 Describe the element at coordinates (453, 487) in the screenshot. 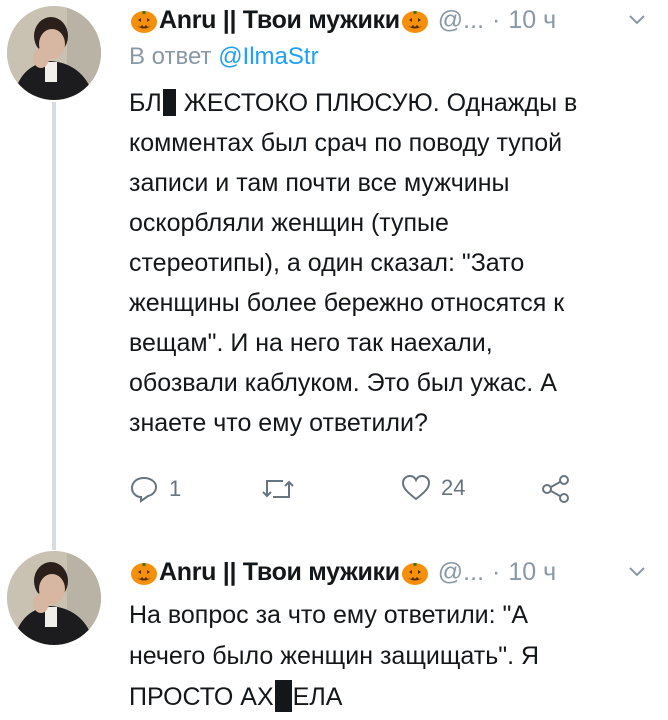

I see `like-count: 24` at that location.